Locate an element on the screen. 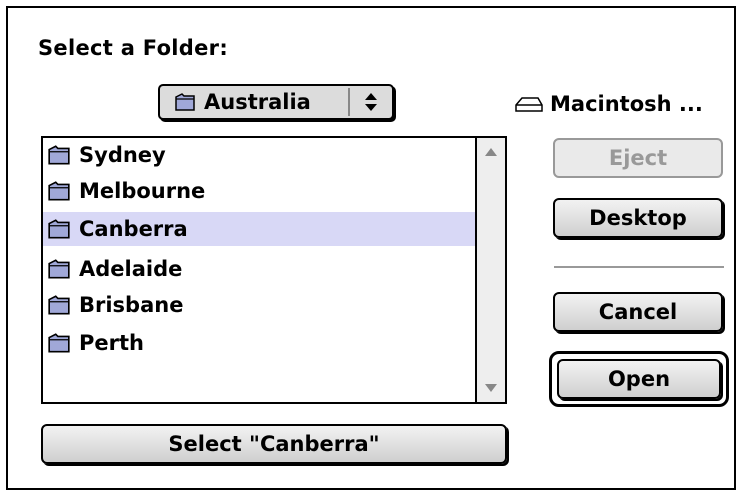  folder-name: Brisbane is located at coordinates (131, 305).